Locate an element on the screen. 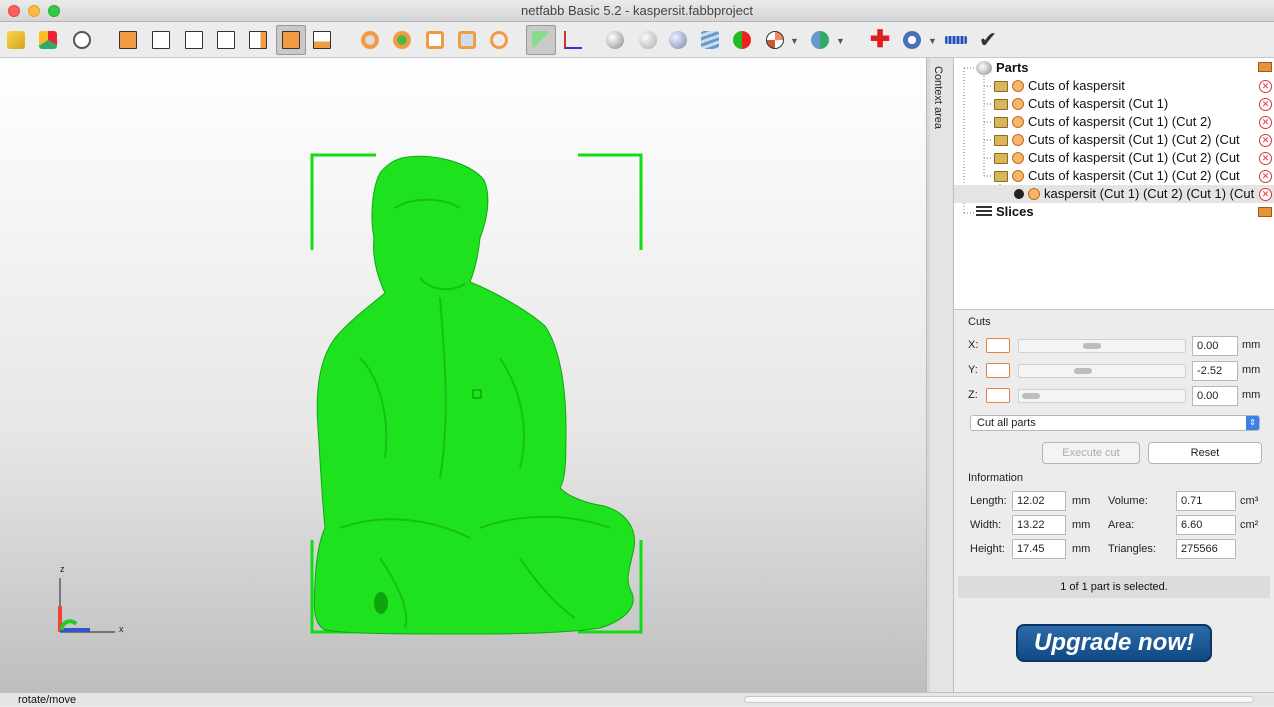 This screenshot has width=1274, height=707. view-perspective-button is located at coordinates (322, 40).